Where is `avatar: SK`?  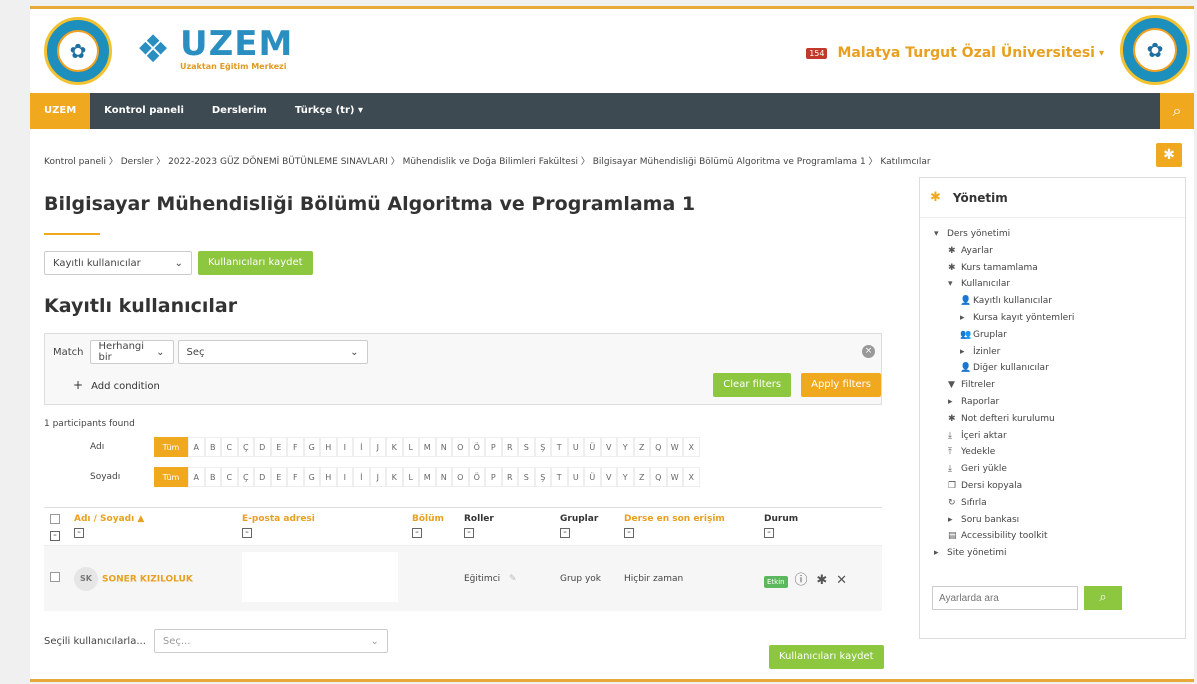 avatar: SK is located at coordinates (86, 578).